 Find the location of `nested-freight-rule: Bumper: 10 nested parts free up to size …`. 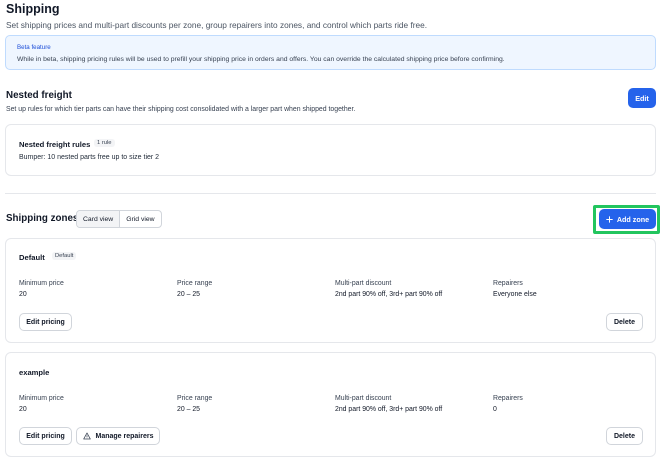

nested-freight-rule: Bumper: 10 nested parts free up to size … is located at coordinates (89, 157).